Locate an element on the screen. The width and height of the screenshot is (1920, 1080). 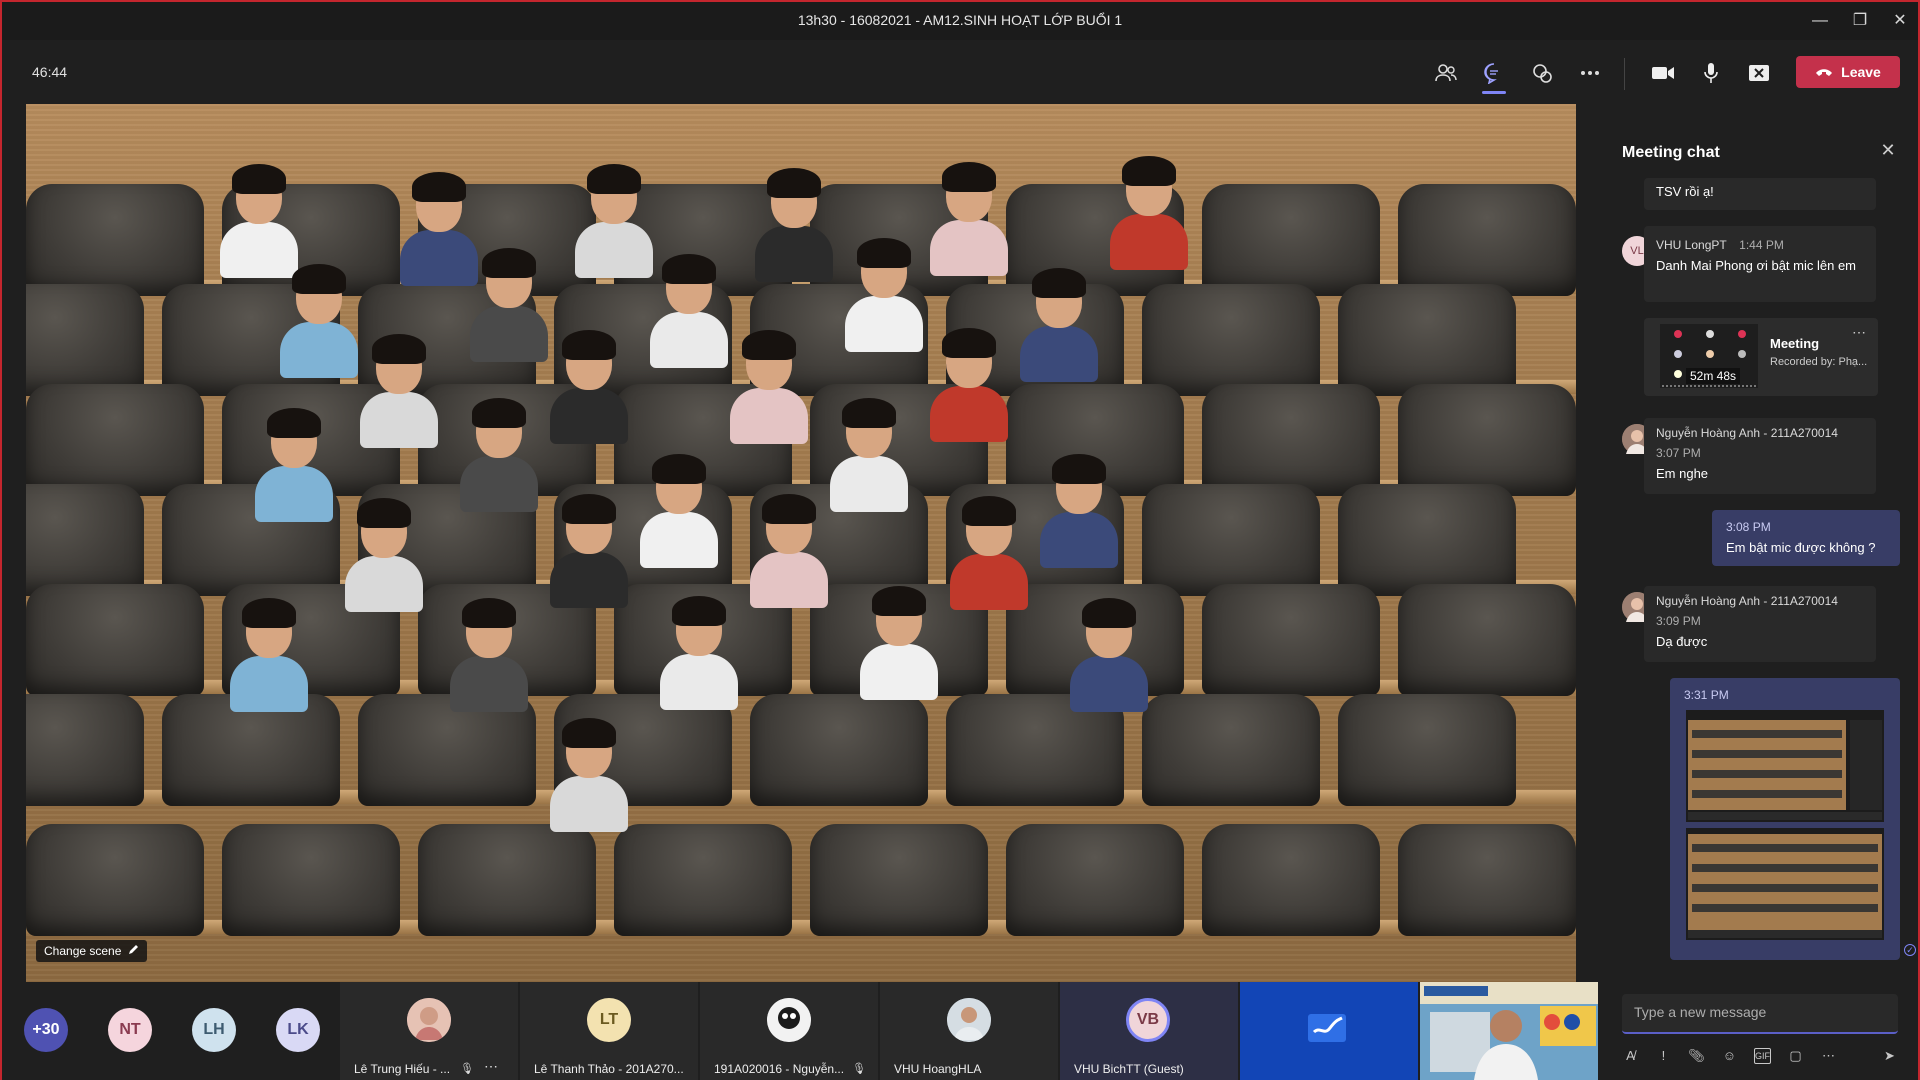
sticker-icon: ▢ is located at coordinates (1795, 1056).